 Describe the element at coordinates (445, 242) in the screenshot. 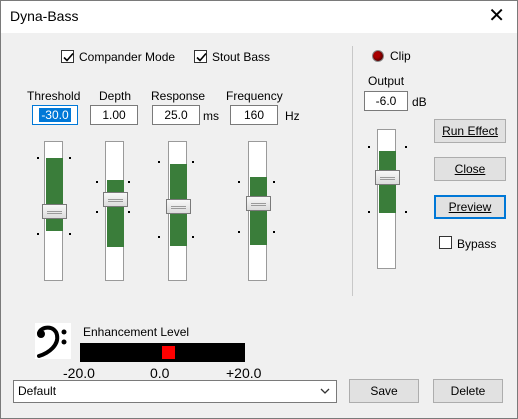

I see `bypass-checkbox` at that location.